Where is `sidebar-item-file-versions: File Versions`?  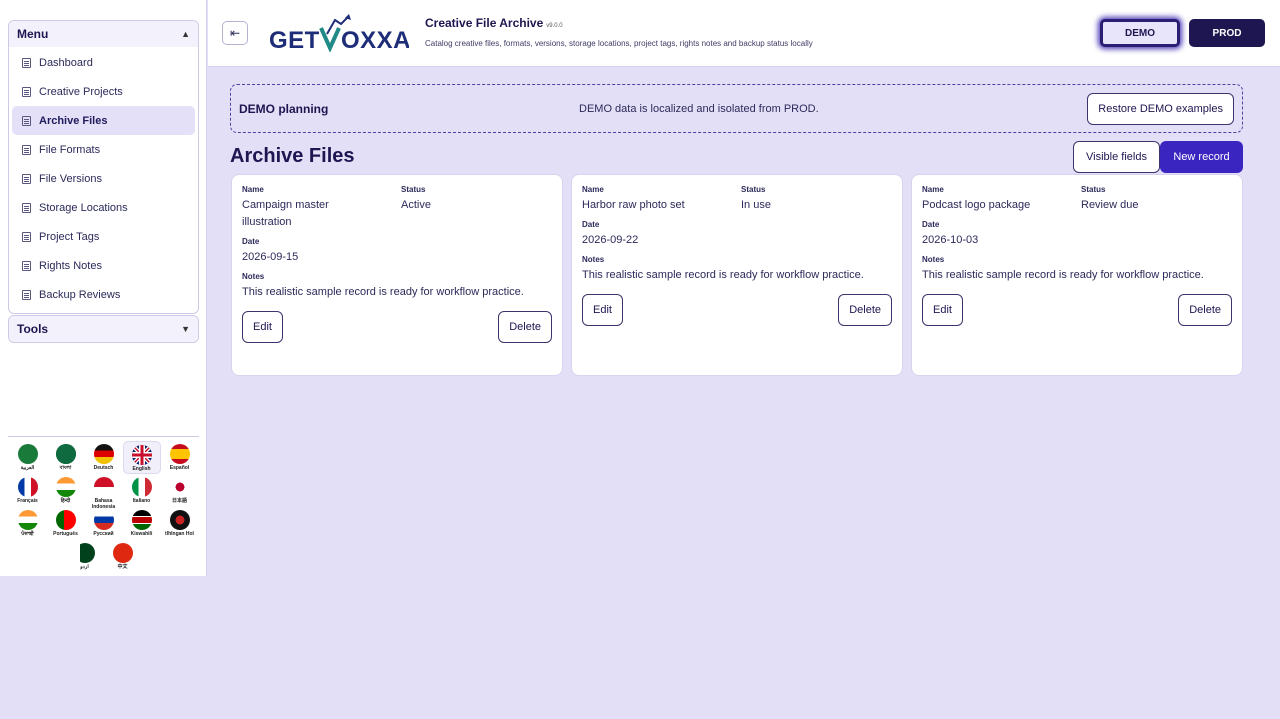 sidebar-item-file-versions: File Versions is located at coordinates (103, 178).